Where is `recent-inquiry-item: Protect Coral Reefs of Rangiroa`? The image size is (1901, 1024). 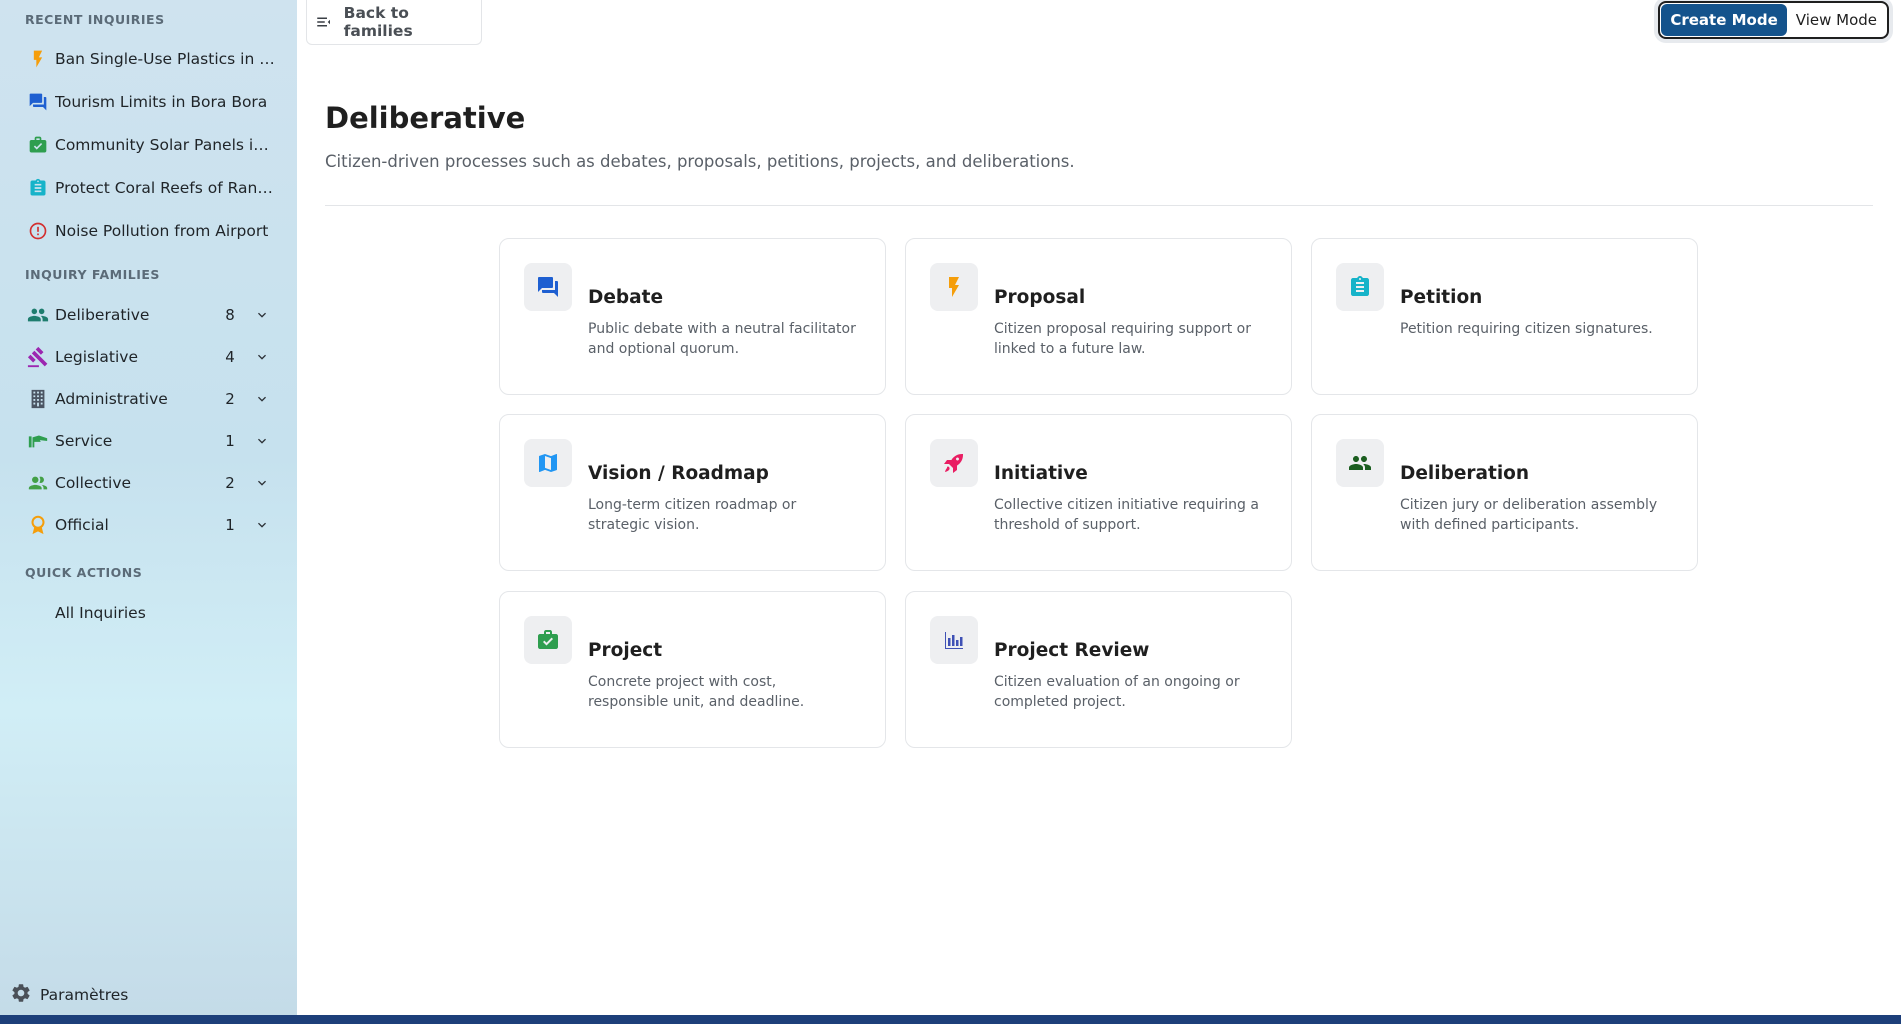
recent-inquiry-item: Protect Coral Reefs of Rangiroa is located at coordinates (148, 188).